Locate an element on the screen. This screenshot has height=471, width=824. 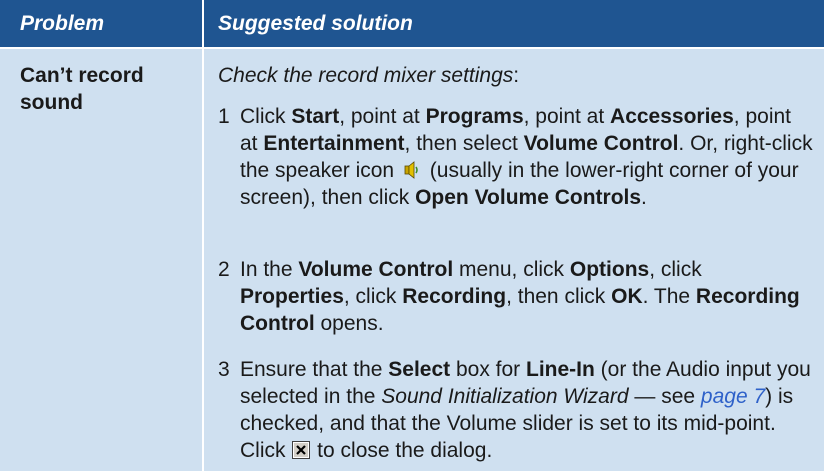
bold-options: Options is located at coordinates (609, 269).